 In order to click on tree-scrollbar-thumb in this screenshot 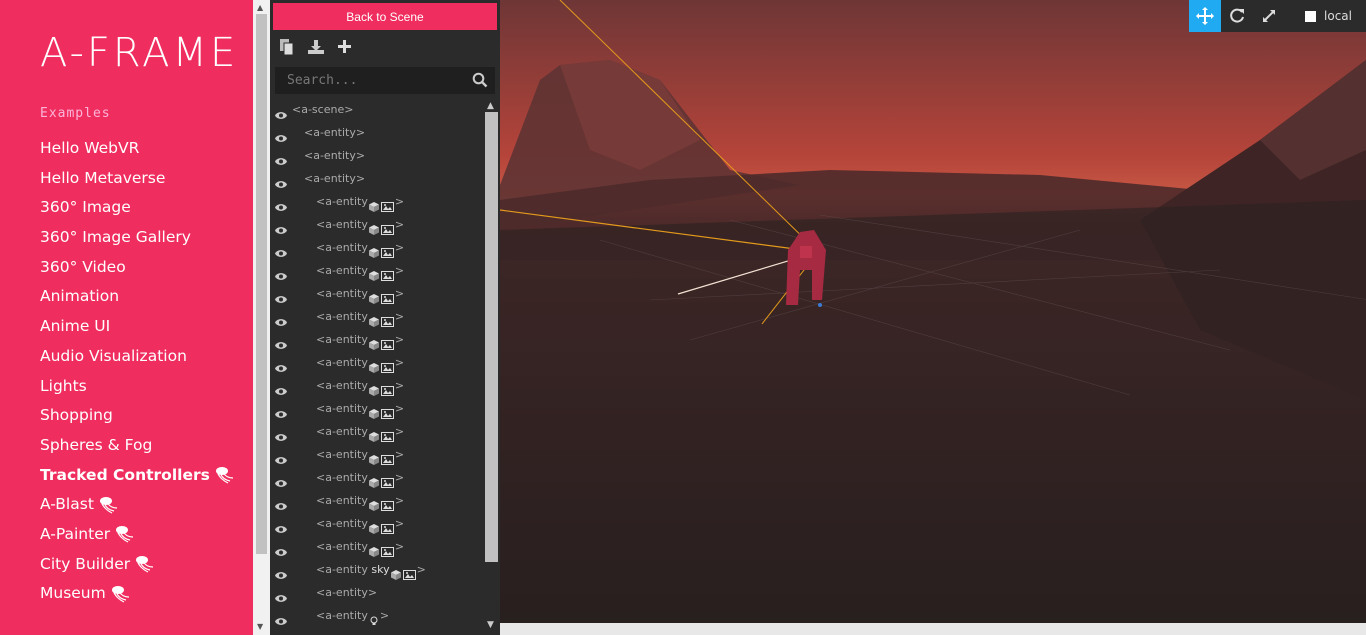, I will do `click(491, 337)`.